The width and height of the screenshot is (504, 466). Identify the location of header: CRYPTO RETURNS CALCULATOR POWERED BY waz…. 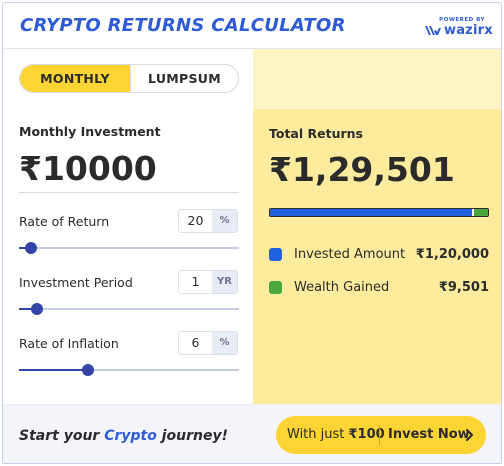
(252, 26).